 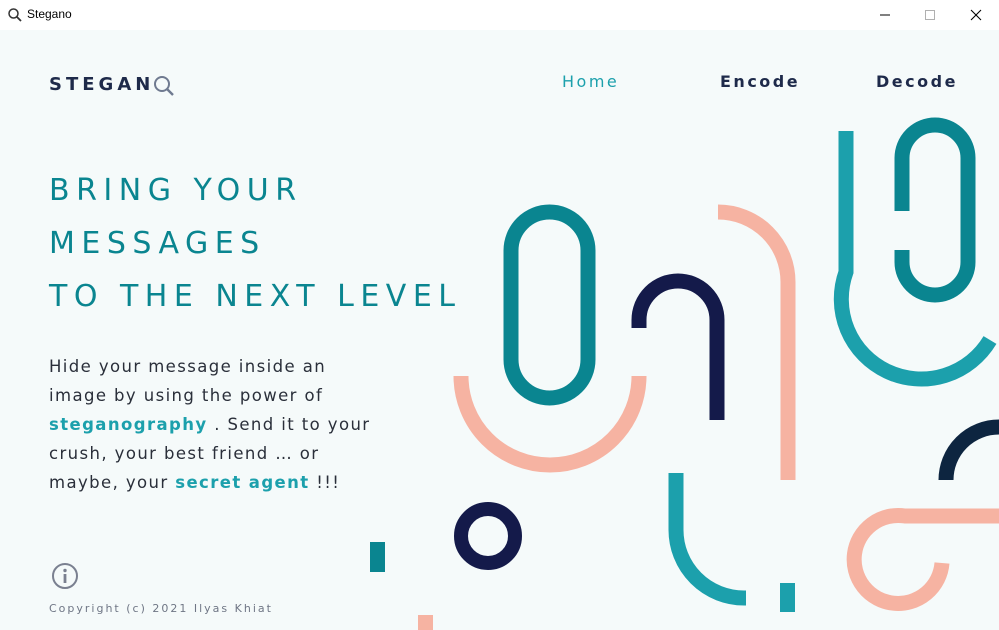 I want to click on salmon-bar-bottom, so click(x=425, y=622).